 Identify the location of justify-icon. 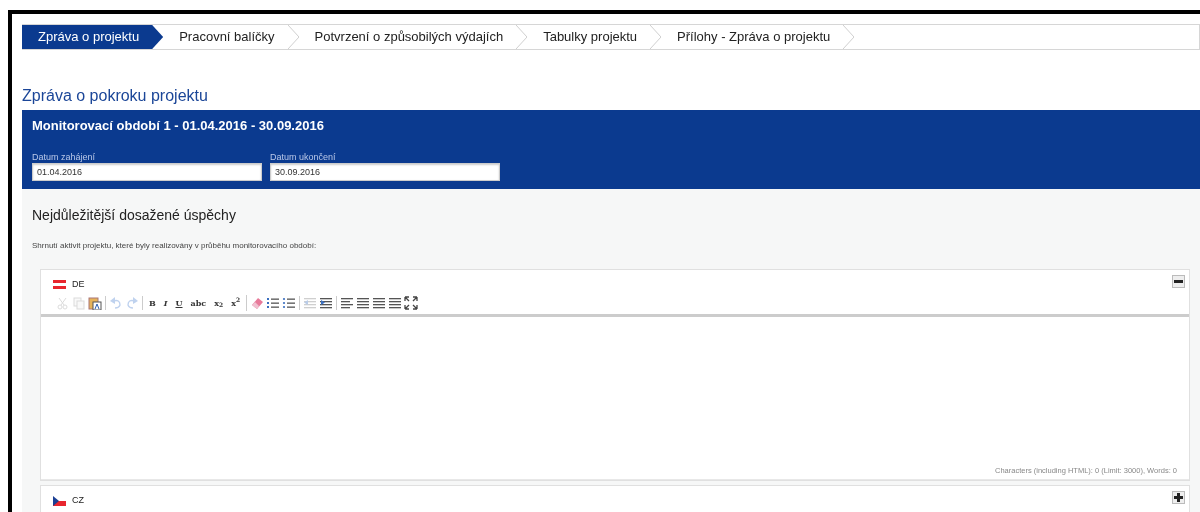
(395, 303).